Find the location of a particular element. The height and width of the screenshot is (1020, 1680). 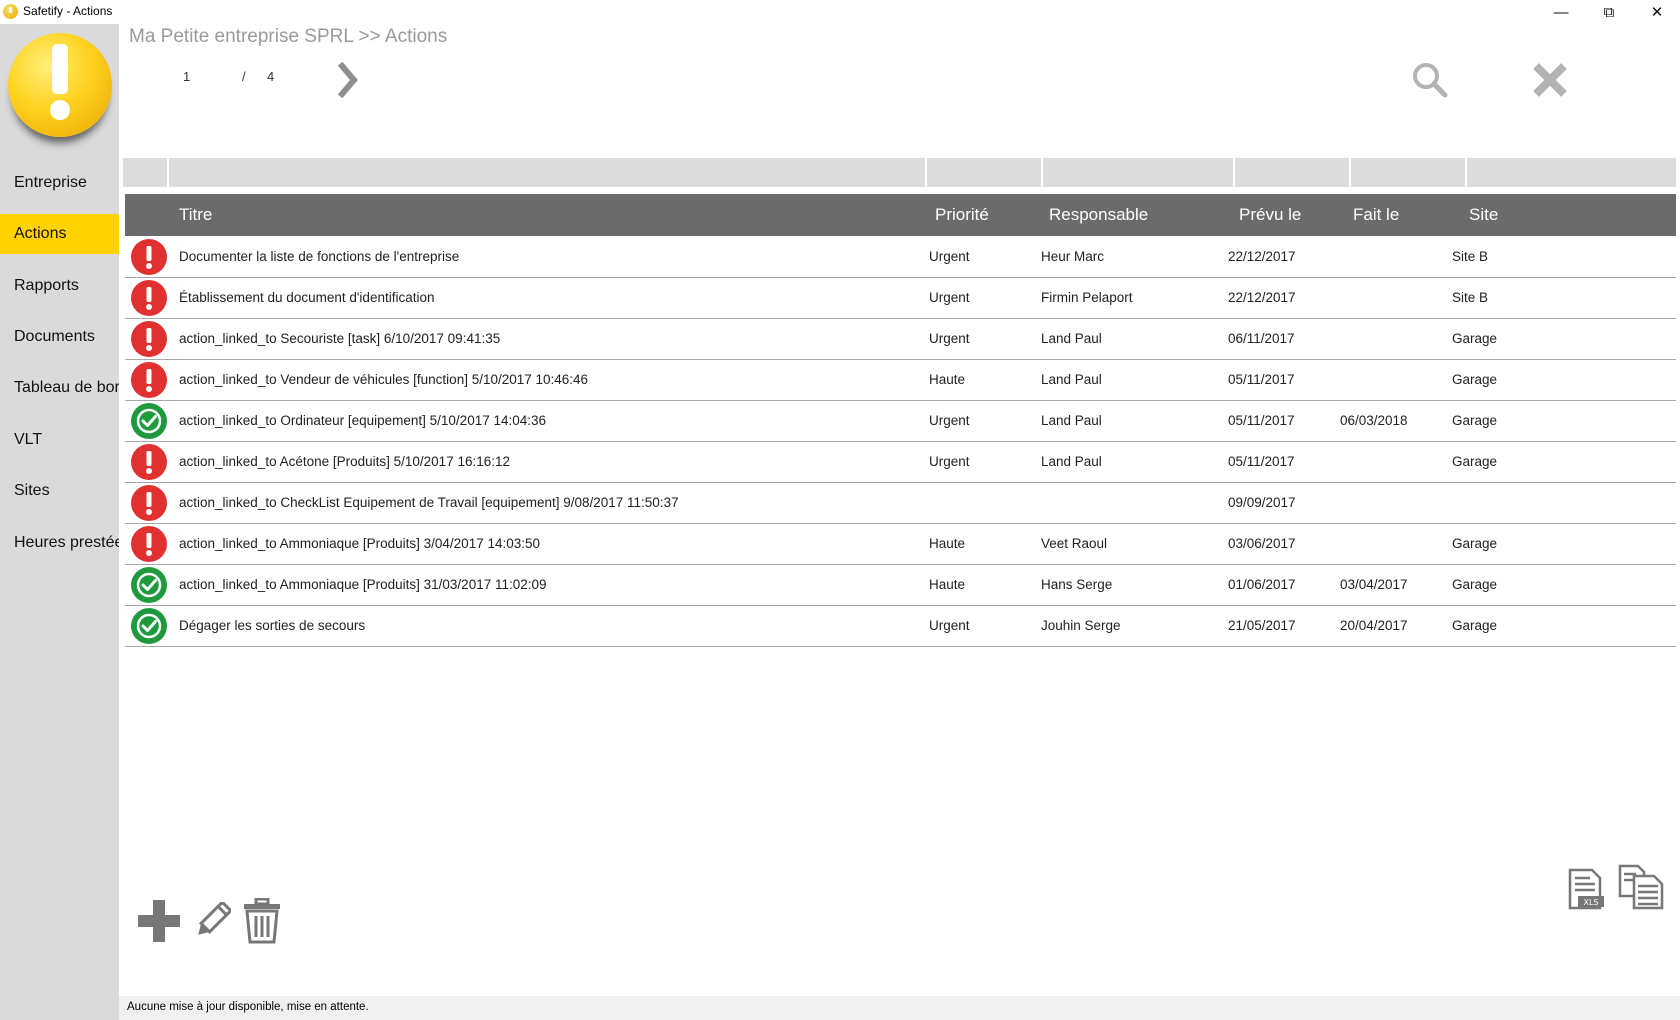

filter-cell-responsable is located at coordinates (1139, 172).